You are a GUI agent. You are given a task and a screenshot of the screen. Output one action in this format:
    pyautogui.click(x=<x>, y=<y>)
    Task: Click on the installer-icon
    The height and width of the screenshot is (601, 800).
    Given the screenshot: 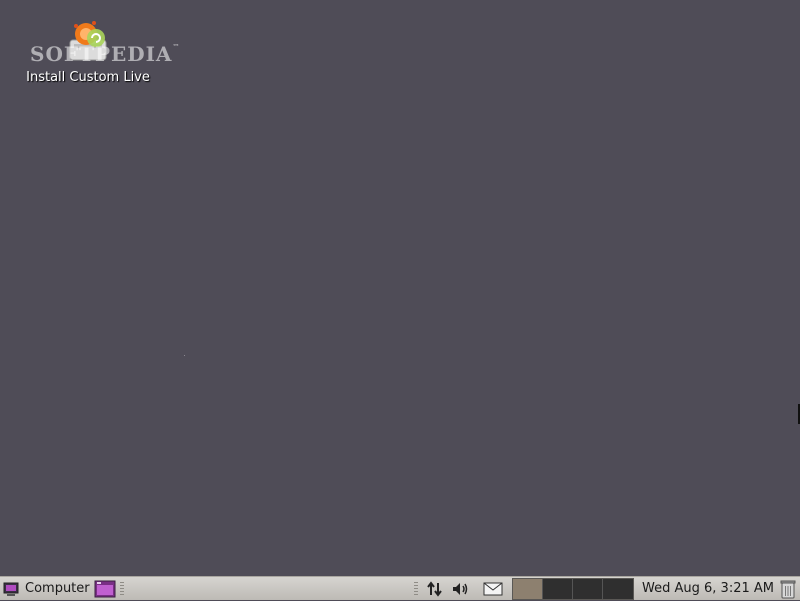 What is the action you would take?
    pyautogui.click(x=88, y=41)
    